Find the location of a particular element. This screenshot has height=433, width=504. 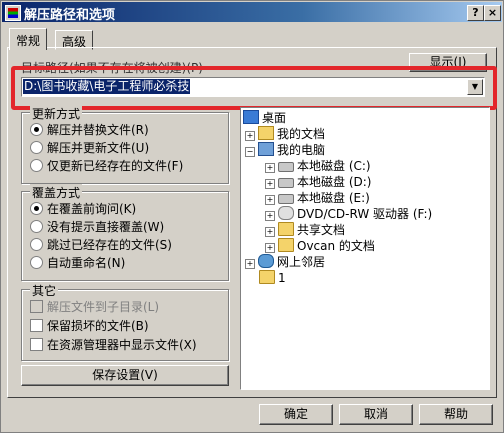

tree-node-label: 我的电脑 is located at coordinates (301, 150).